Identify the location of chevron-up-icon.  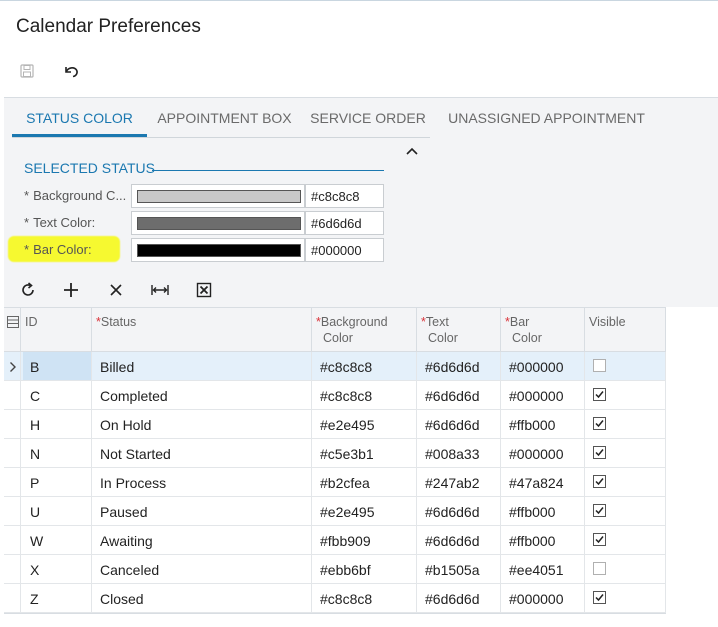
(412, 152).